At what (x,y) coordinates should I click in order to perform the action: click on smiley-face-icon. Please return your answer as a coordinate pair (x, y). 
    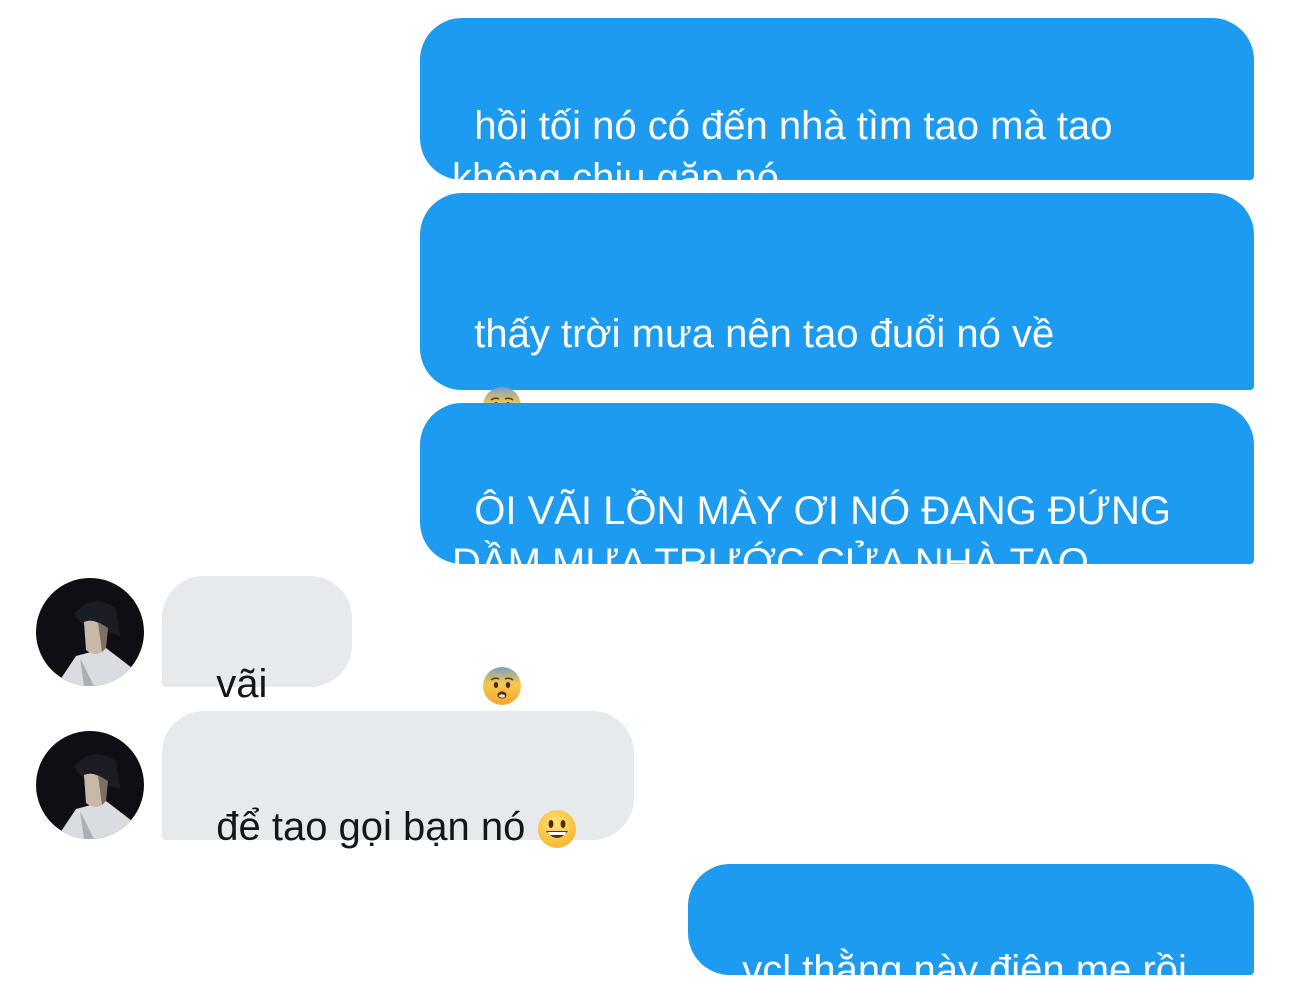
    Looking at the image, I should click on (557, 829).